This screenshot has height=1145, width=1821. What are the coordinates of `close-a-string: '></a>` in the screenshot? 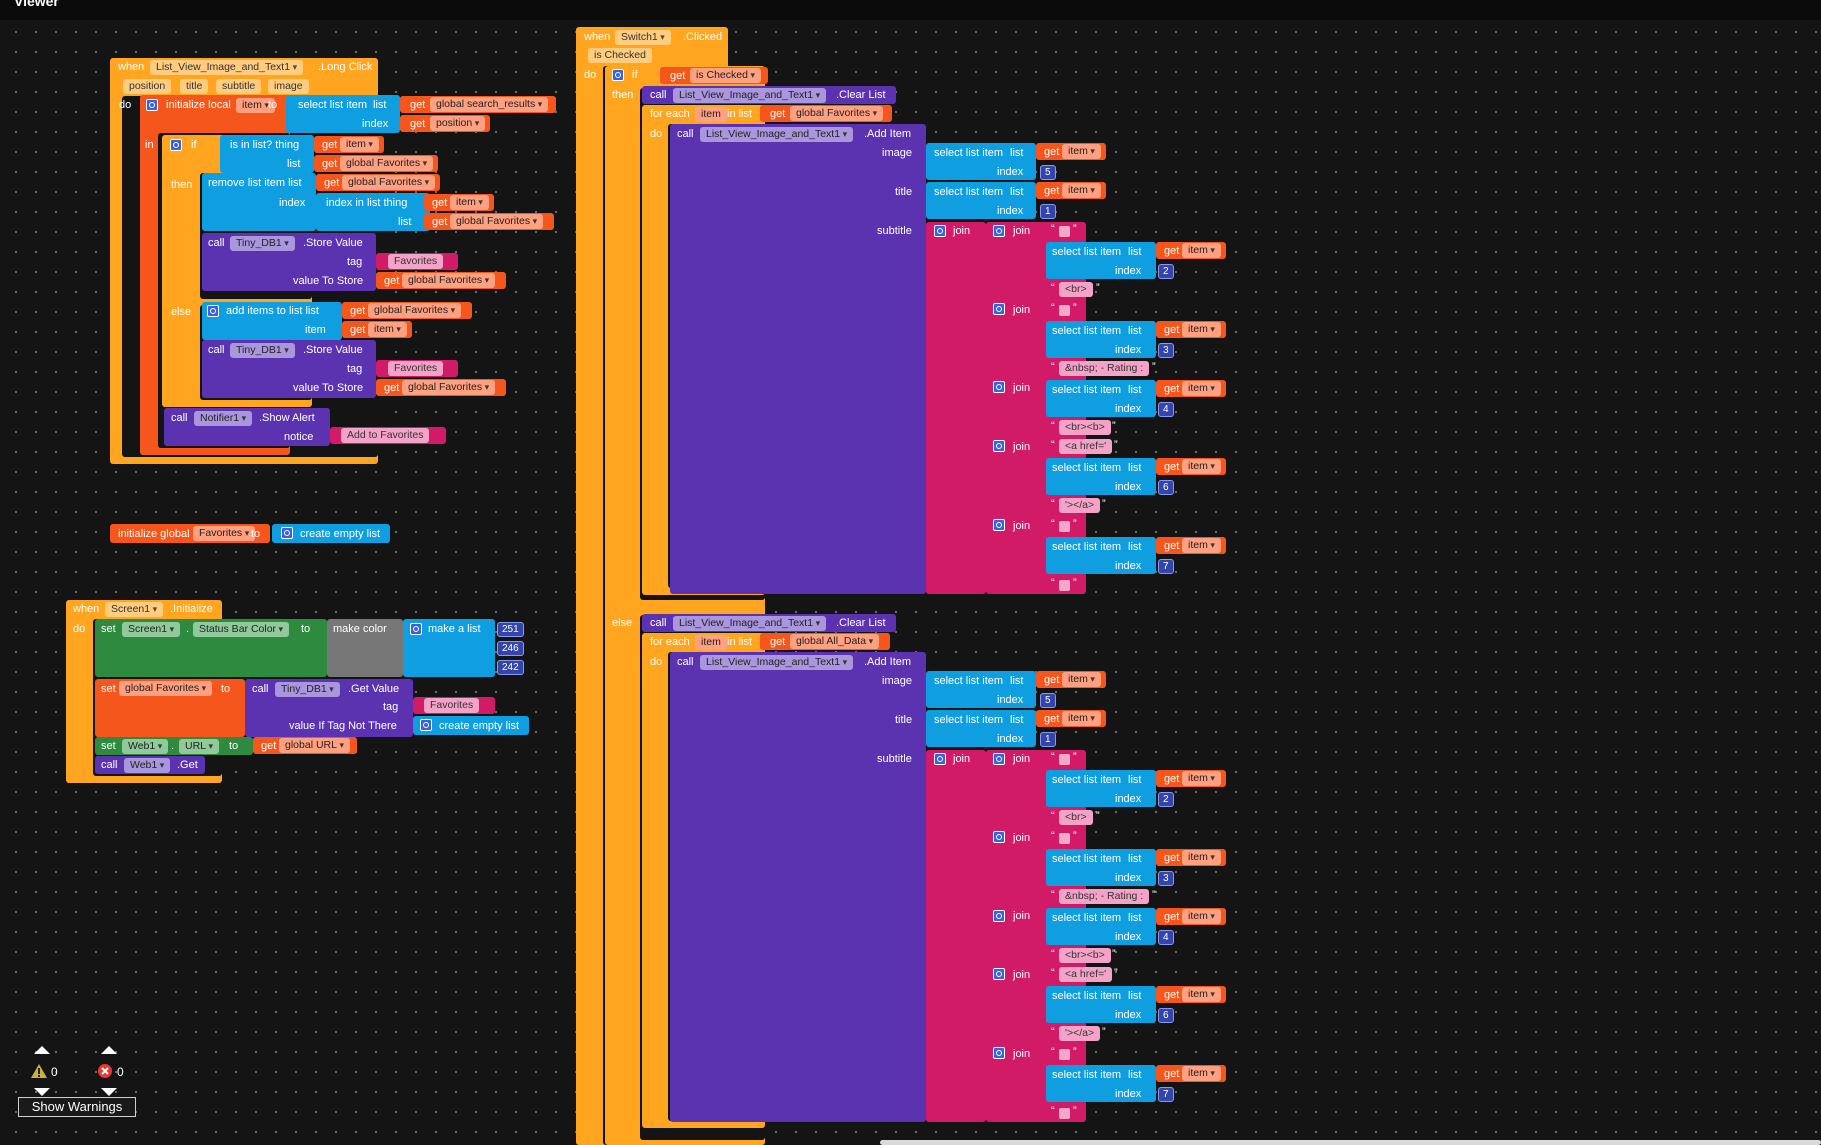 It's located at (1080, 505).